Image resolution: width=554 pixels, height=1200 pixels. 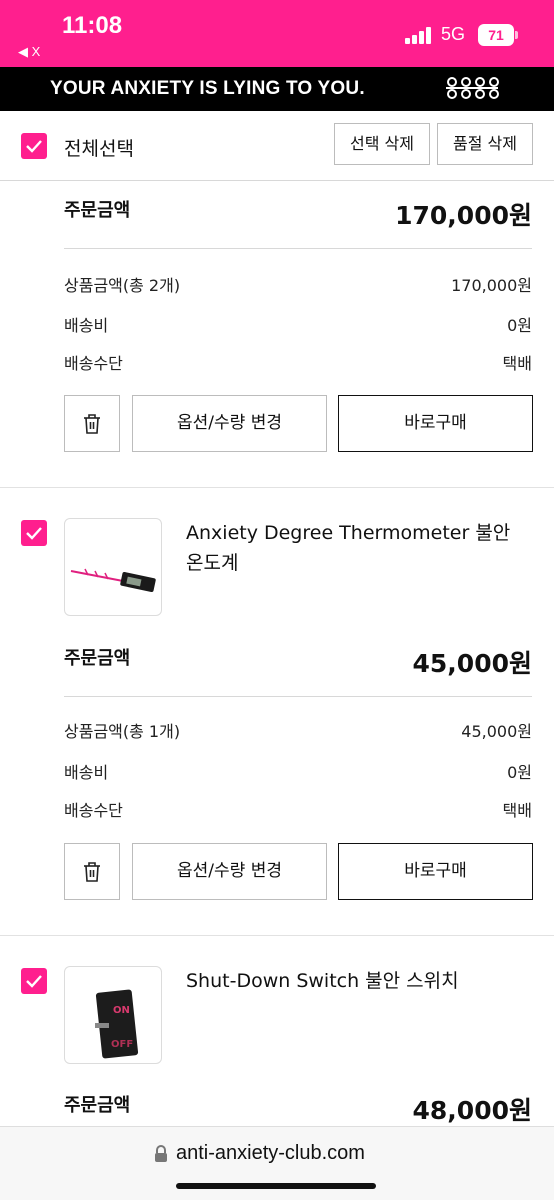 I want to click on product-thumbnail: ON OFF, so click(x=113, y=1015).